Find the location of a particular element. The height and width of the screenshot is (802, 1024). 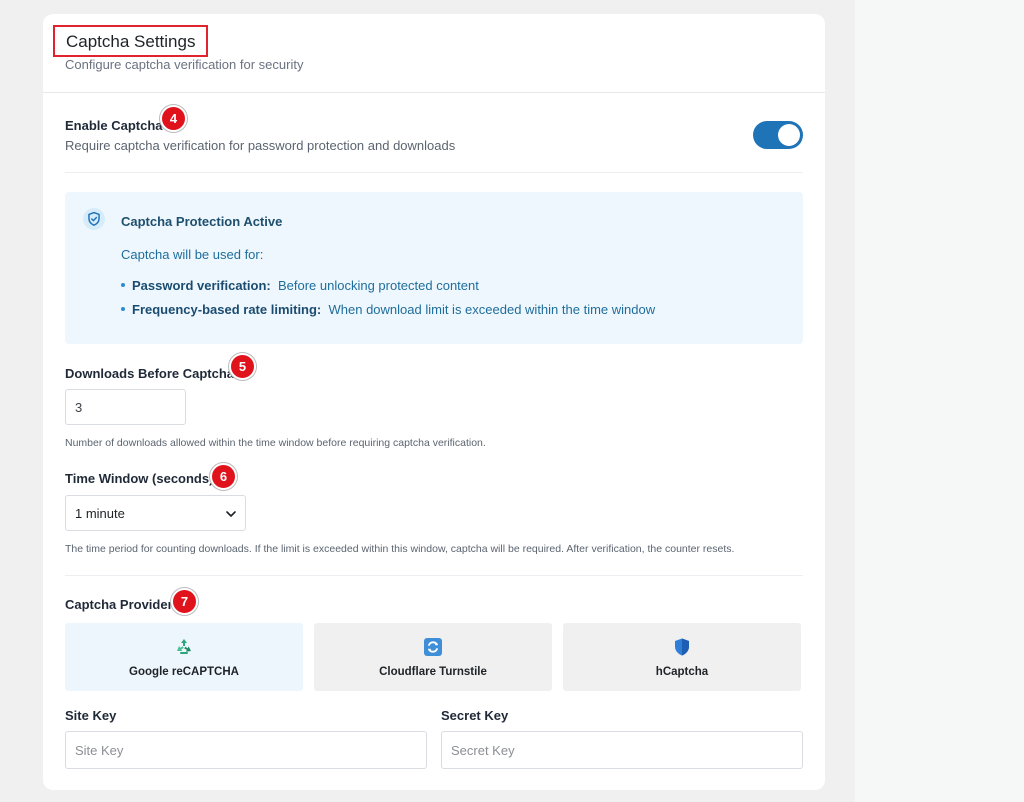

time-window-selected: 1 minute is located at coordinates (100, 513).